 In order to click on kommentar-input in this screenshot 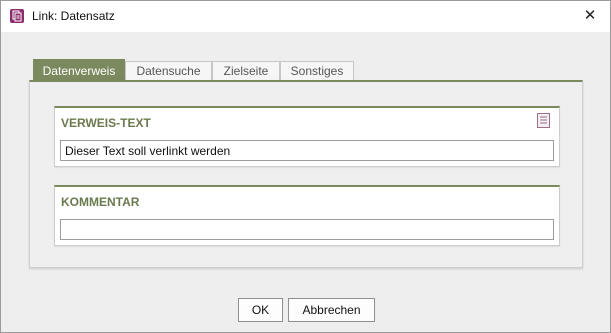, I will do `click(307, 229)`.